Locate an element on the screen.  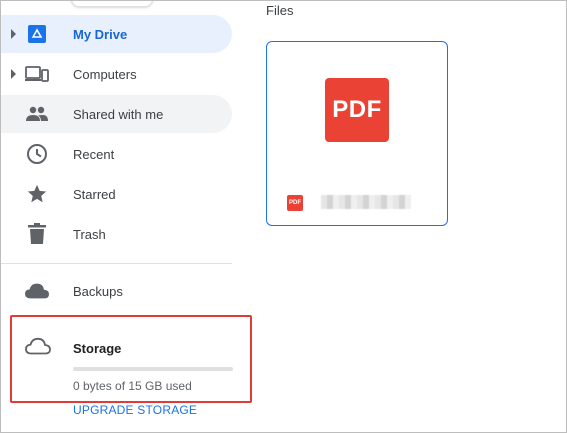
section-title: Files is located at coordinates (280, 10).